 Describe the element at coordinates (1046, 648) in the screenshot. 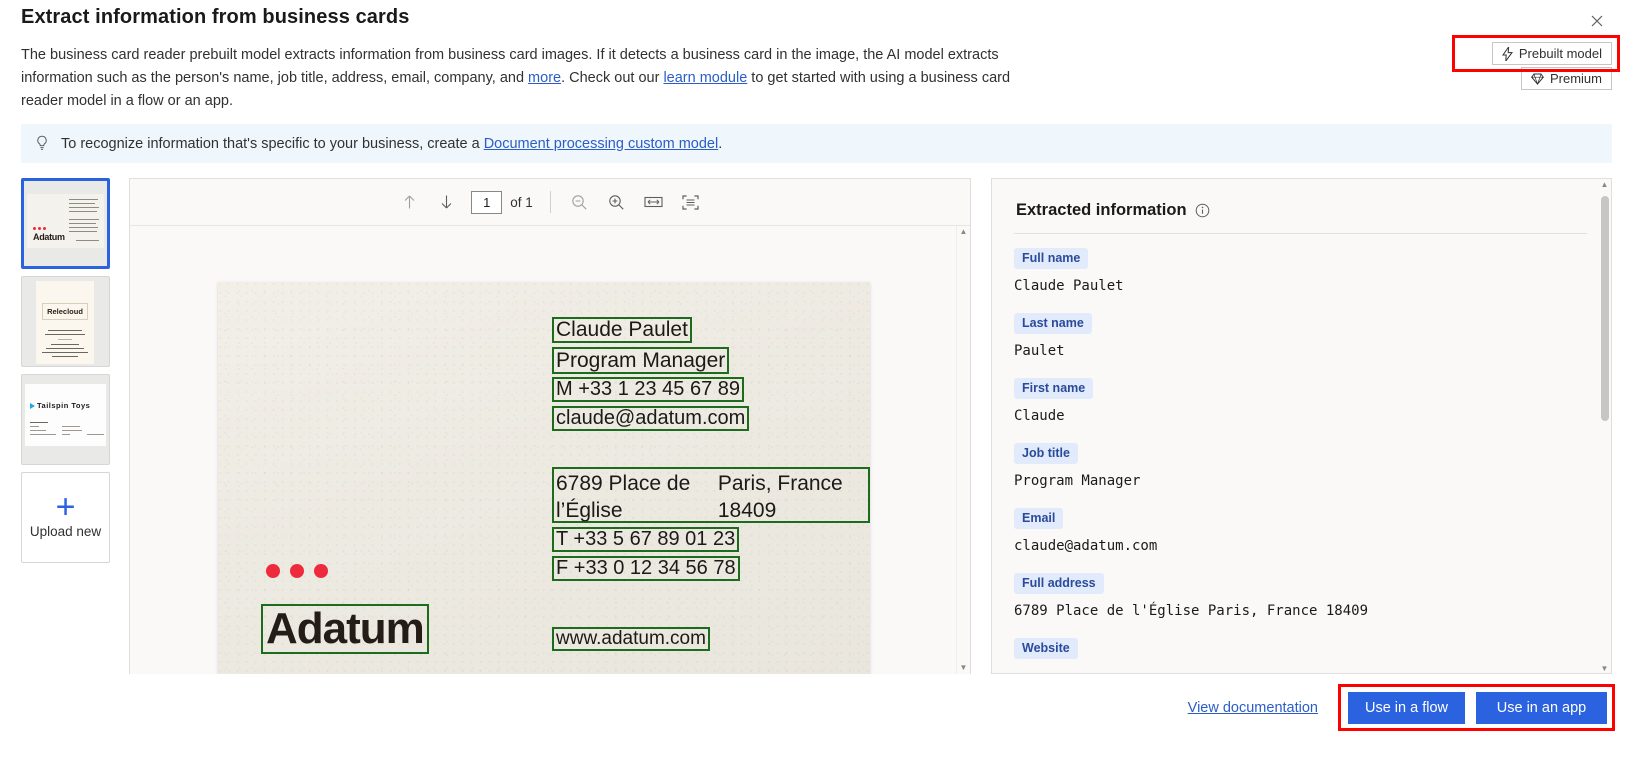

I see `field-tag: Website` at that location.